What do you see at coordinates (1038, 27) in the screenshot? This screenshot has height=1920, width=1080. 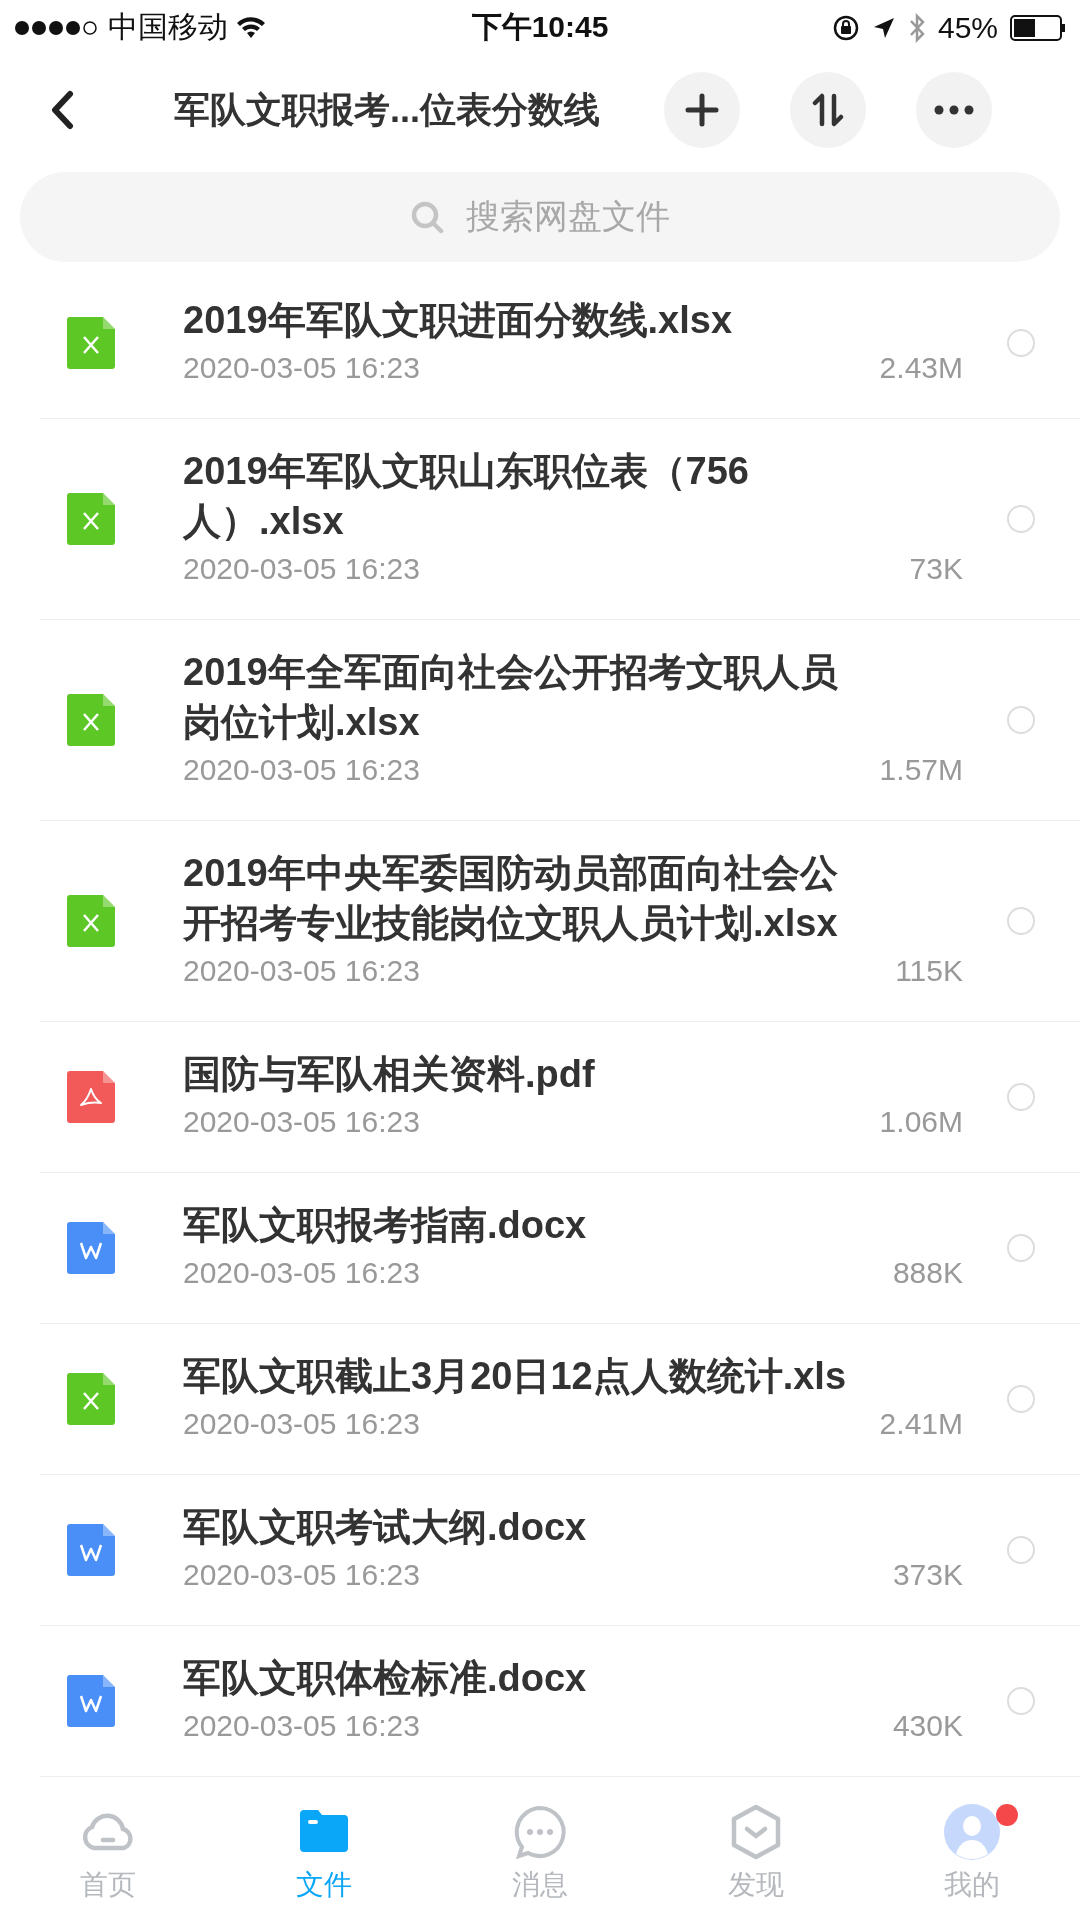 I see `battery-icon` at bounding box center [1038, 27].